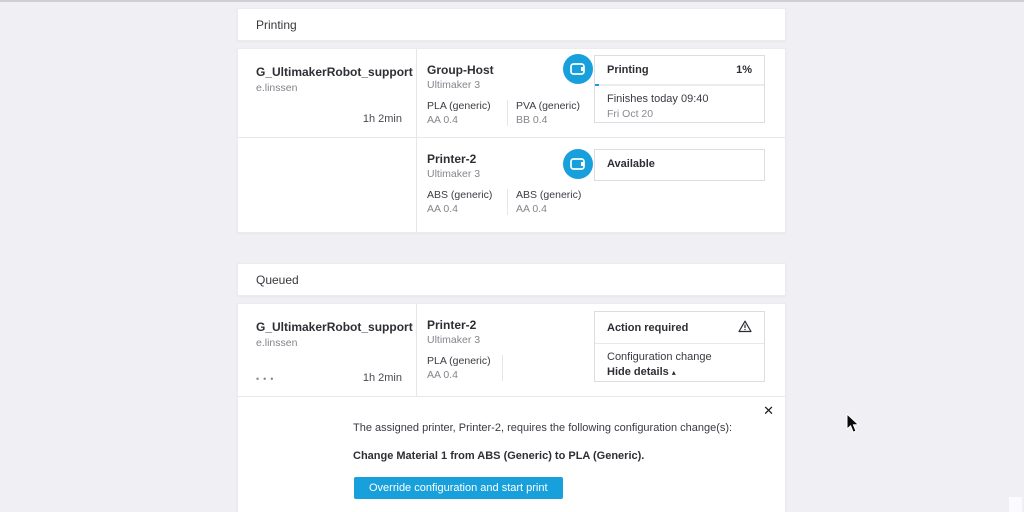 Image resolution: width=1024 pixels, height=512 pixels. What do you see at coordinates (768, 410) in the screenshot?
I see `close-icon: ✕` at bounding box center [768, 410].